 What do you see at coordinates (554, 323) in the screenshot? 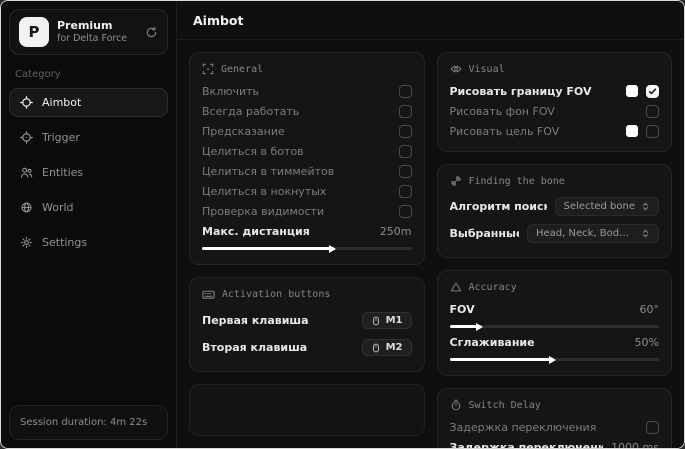
I see `accuracy-panel: Accuracy FOV 60° Сглаживание 50%` at bounding box center [554, 323].